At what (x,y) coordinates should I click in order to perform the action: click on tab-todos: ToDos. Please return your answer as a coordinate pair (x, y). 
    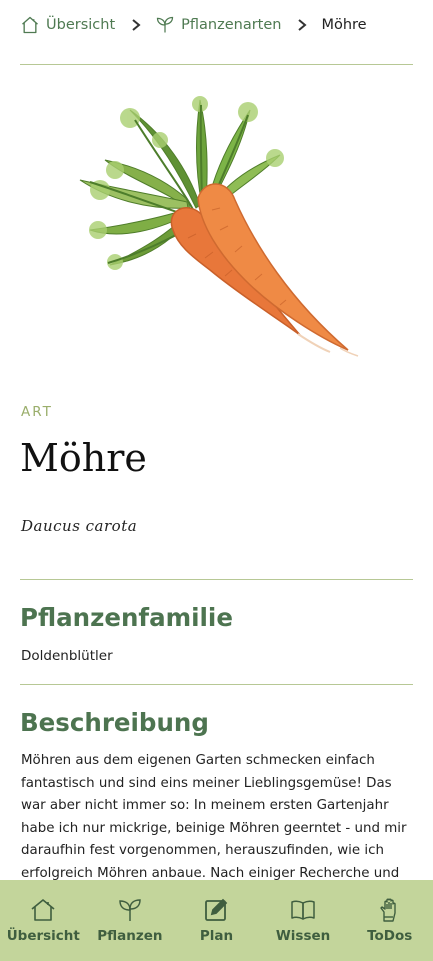
    Looking at the image, I should click on (390, 920).